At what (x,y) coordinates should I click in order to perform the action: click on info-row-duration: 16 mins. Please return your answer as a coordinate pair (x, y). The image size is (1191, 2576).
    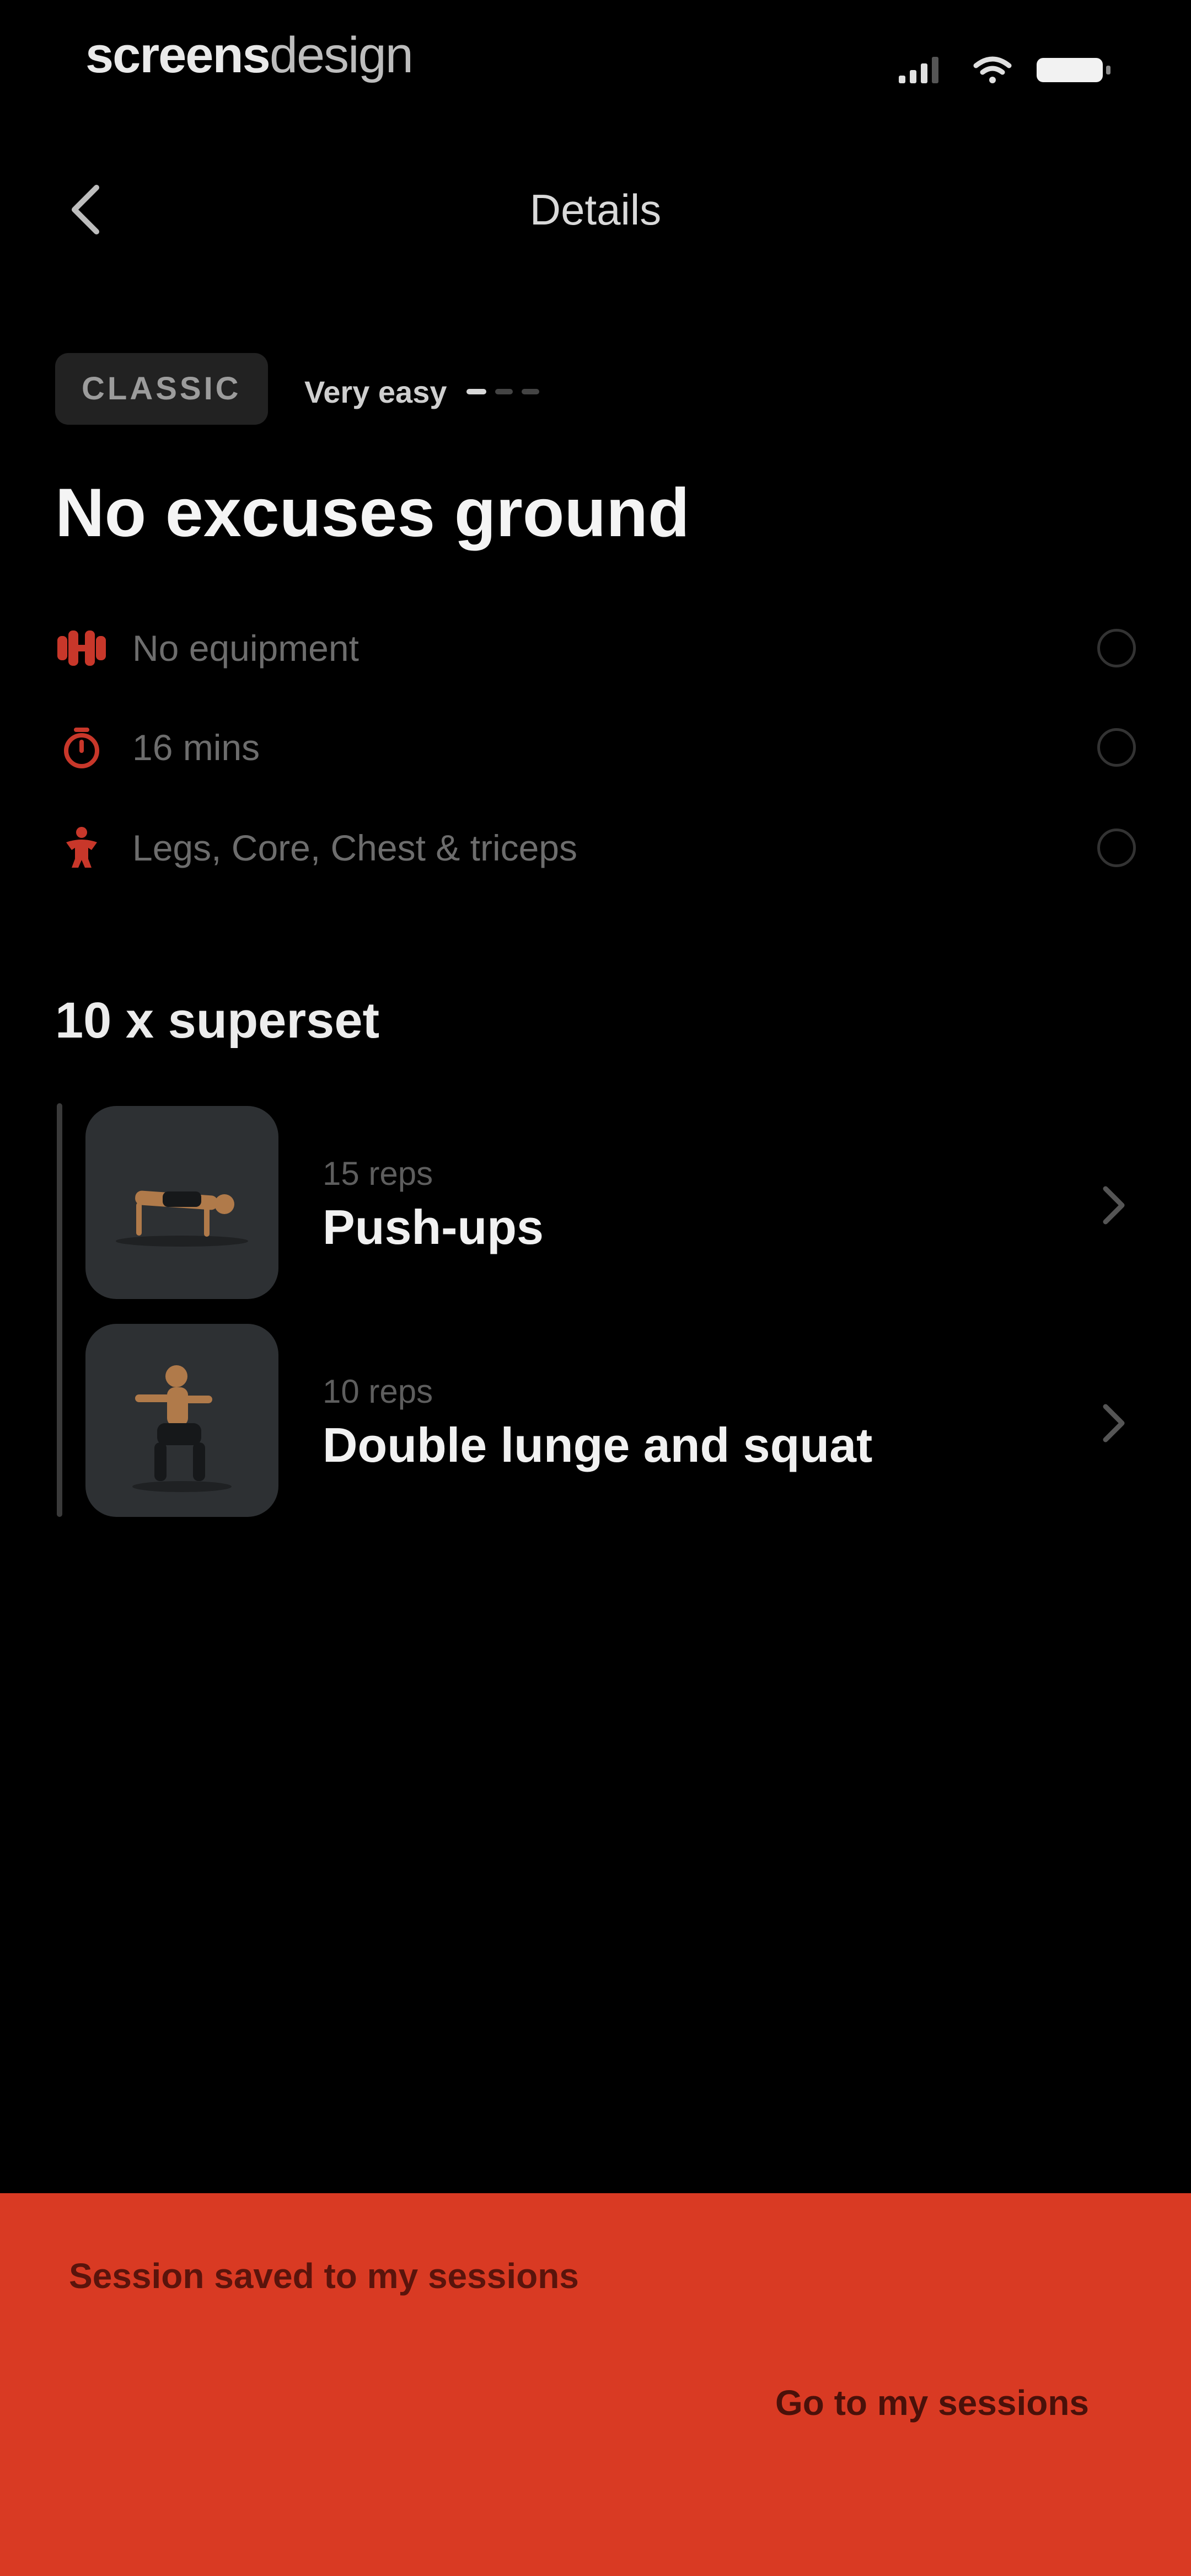
    Looking at the image, I should click on (595, 747).